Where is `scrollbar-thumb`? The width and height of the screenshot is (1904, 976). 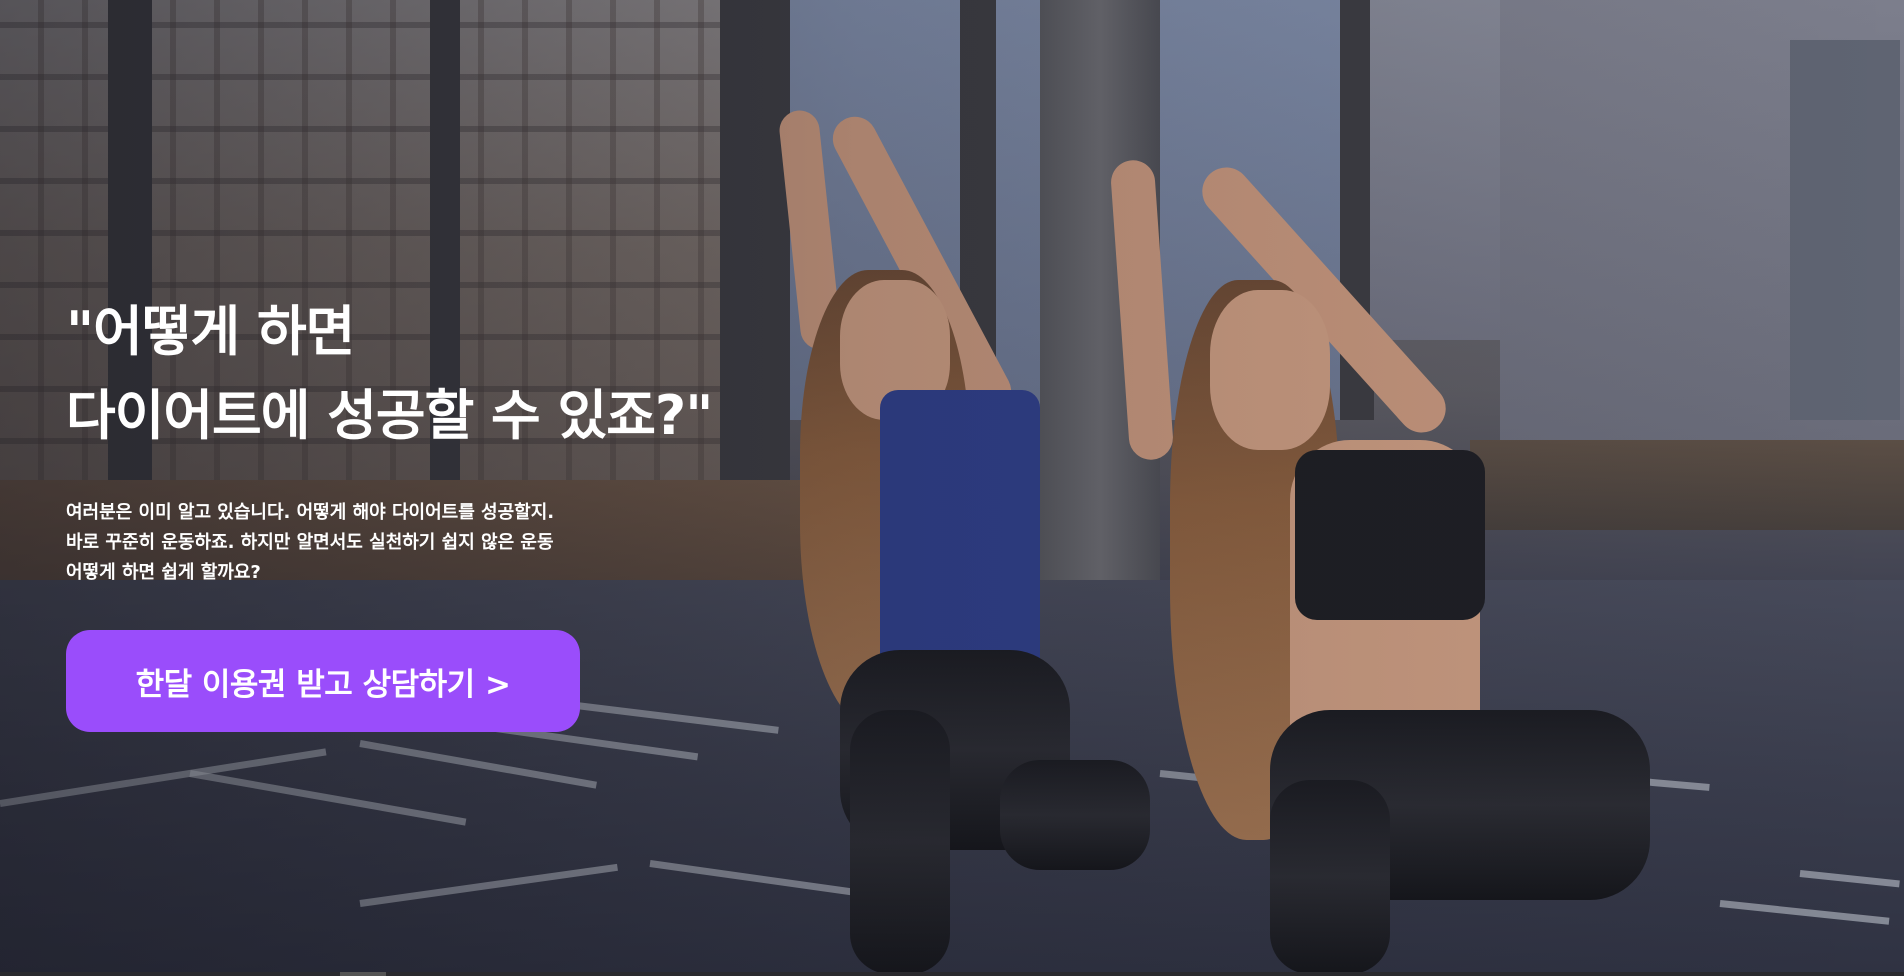 scrollbar-thumb is located at coordinates (363, 974).